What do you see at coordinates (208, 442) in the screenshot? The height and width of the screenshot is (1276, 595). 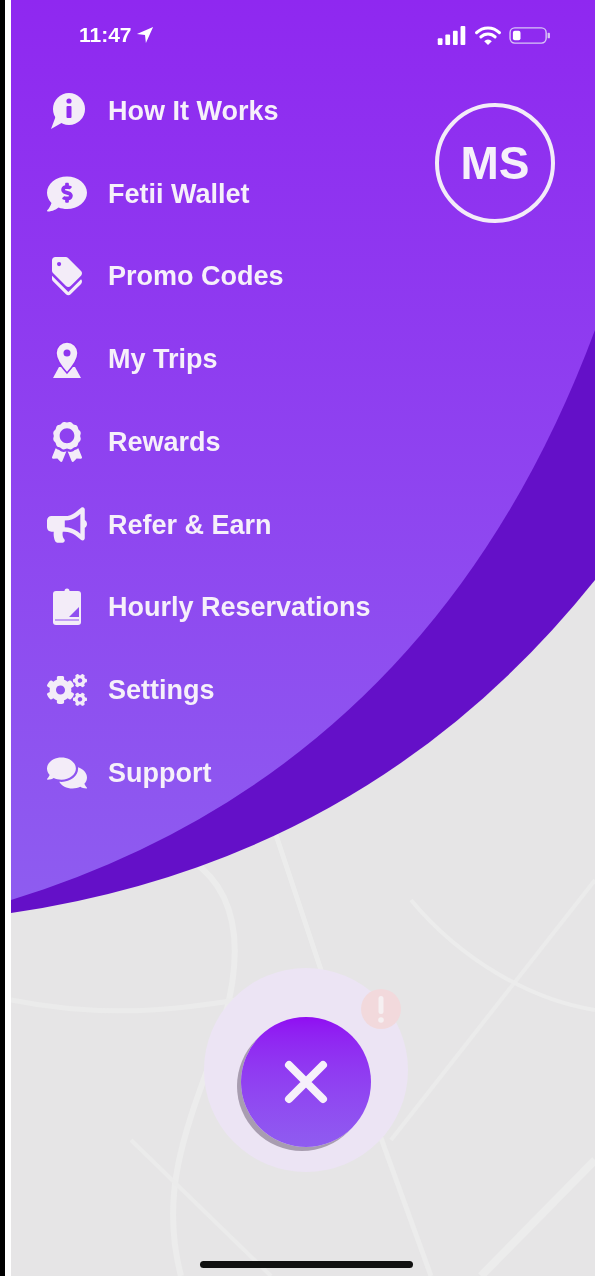 I see `menu-item: Rewards` at bounding box center [208, 442].